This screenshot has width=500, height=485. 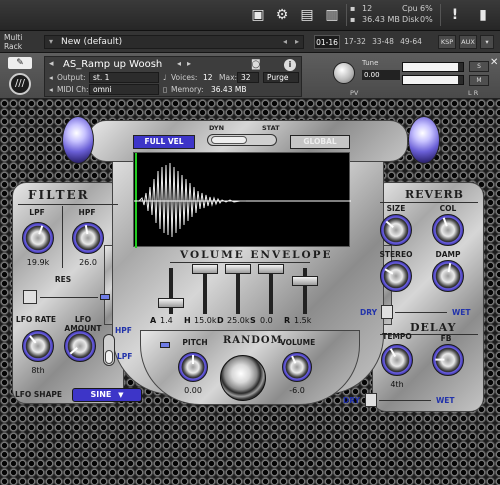 I want to click on lfo-shape-dropdown: SINE ▼, so click(x=107, y=395).